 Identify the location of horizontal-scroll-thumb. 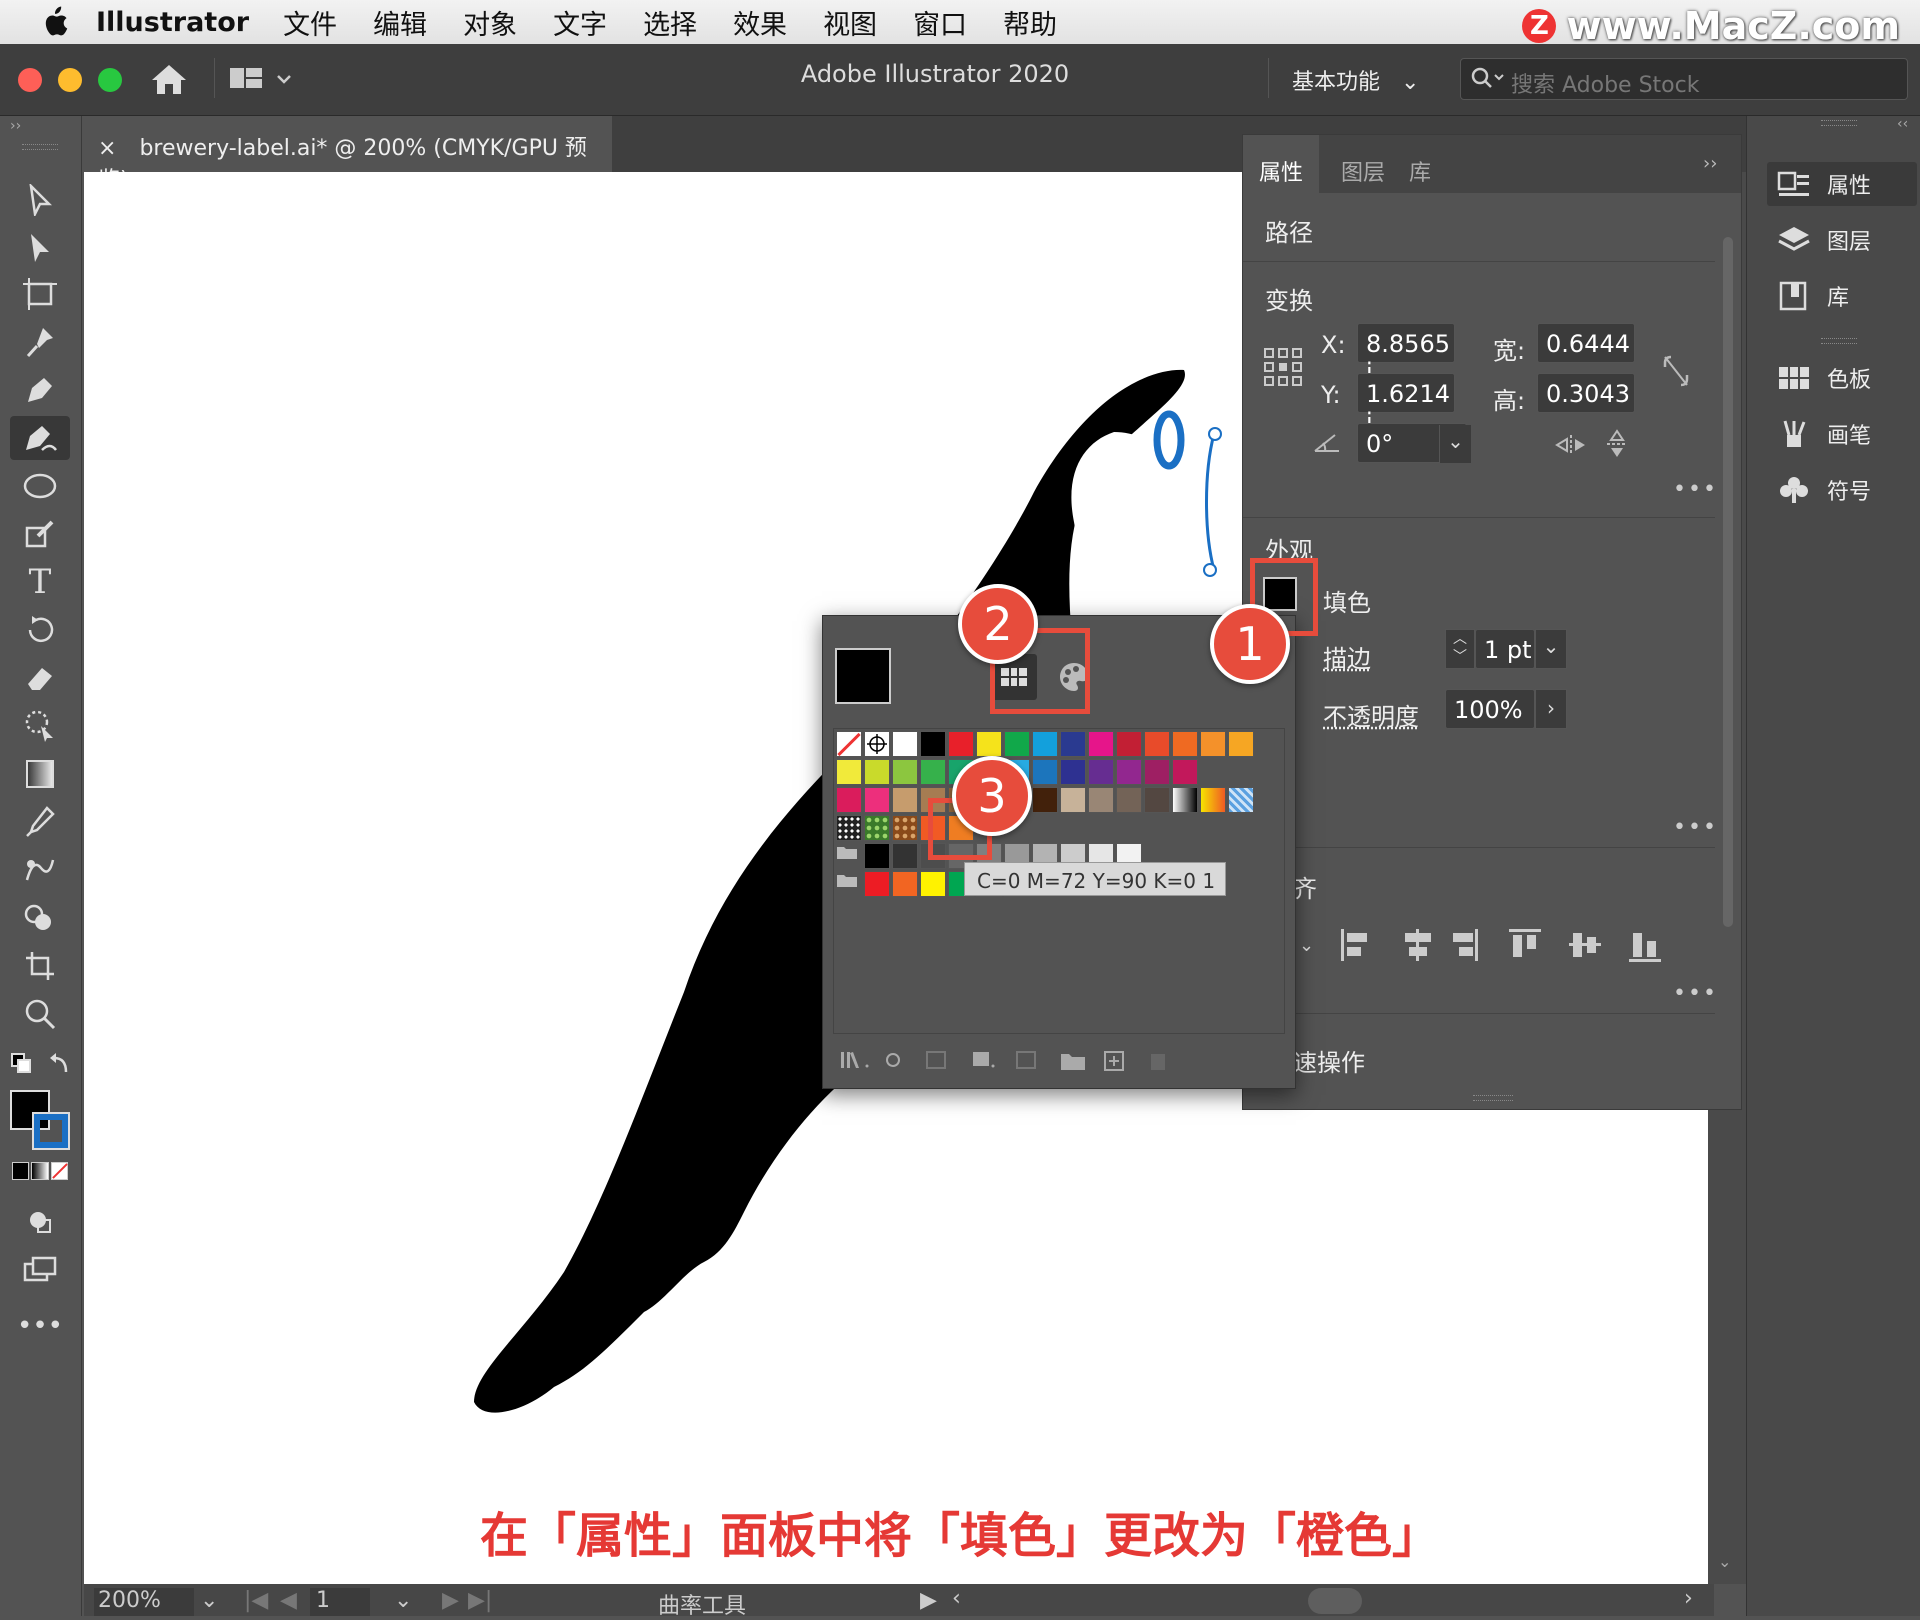
(1335, 1601).